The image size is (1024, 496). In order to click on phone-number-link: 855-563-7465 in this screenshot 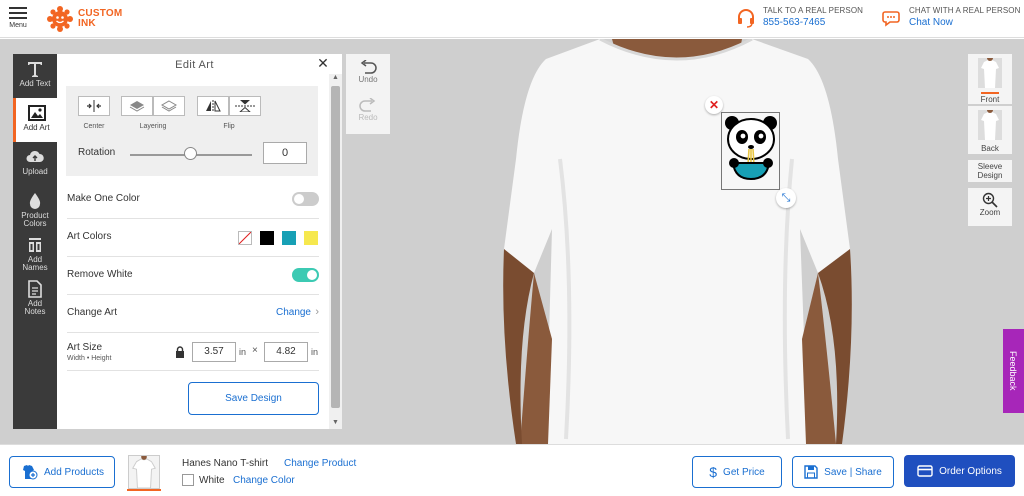, I will do `click(813, 22)`.